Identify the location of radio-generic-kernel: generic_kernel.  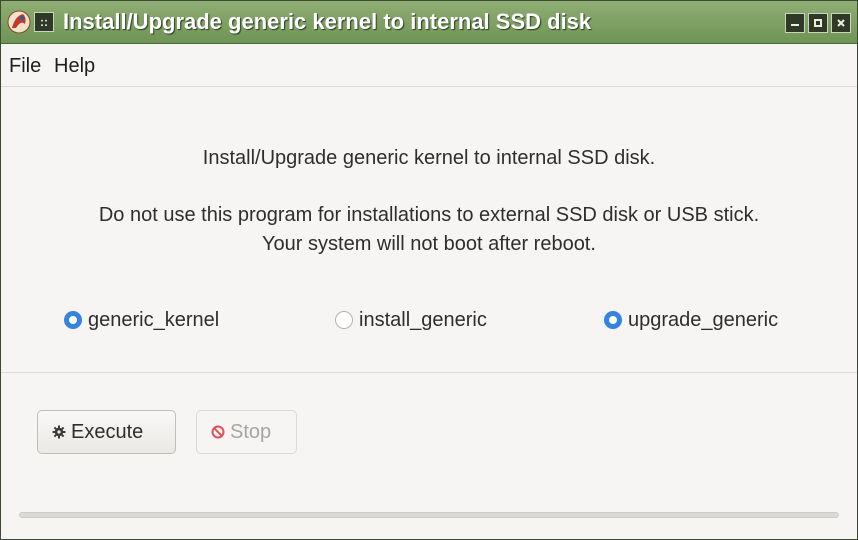
(141, 320).